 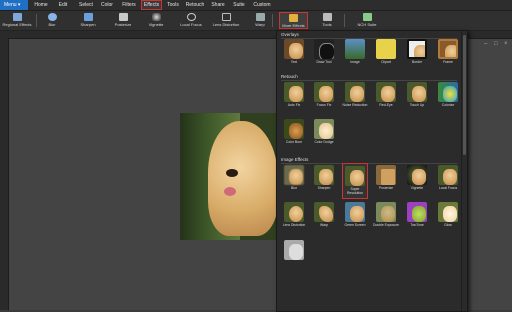 What do you see at coordinates (293, 20) in the screenshot?
I see `more-effects-button: More Effects` at bounding box center [293, 20].